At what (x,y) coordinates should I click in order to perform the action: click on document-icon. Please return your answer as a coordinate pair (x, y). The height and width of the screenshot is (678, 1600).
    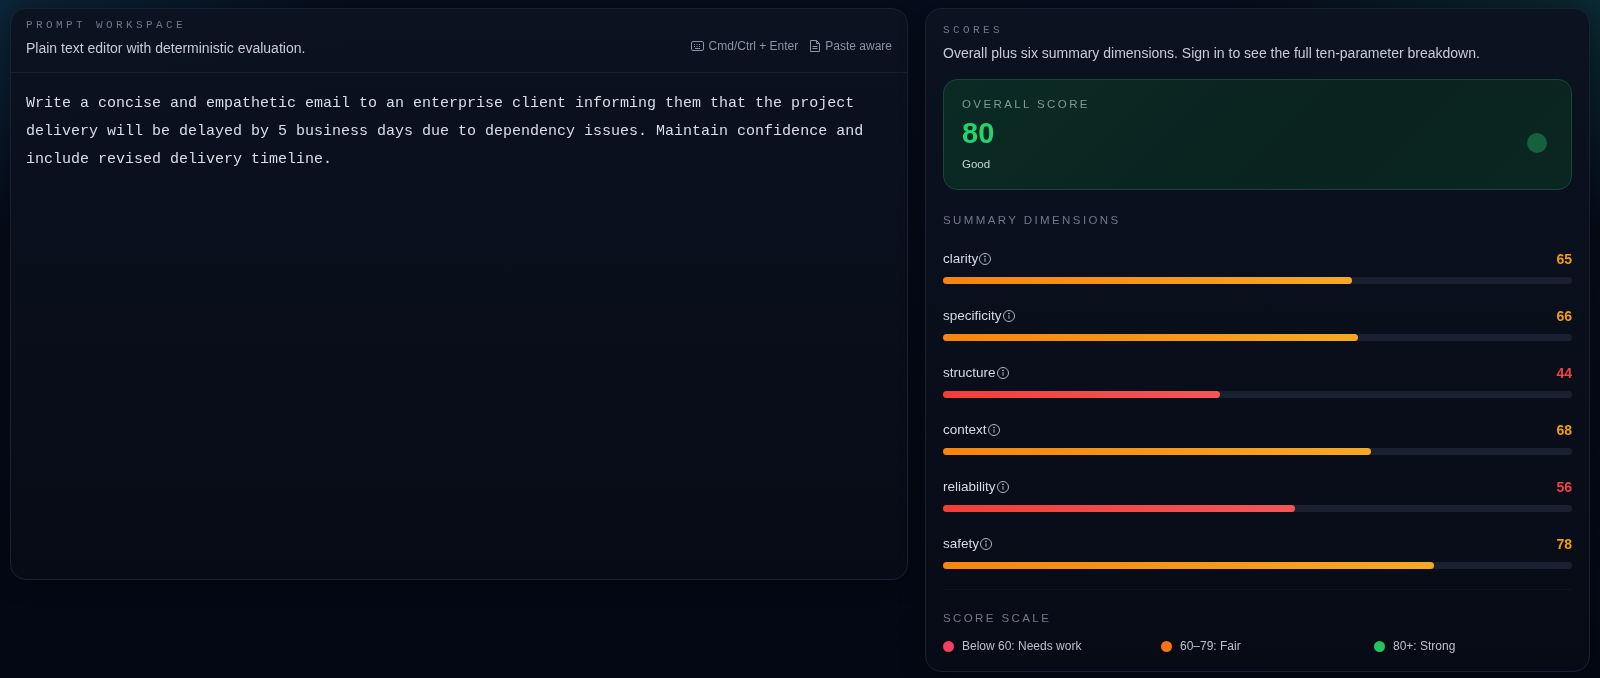
    Looking at the image, I should click on (815, 46).